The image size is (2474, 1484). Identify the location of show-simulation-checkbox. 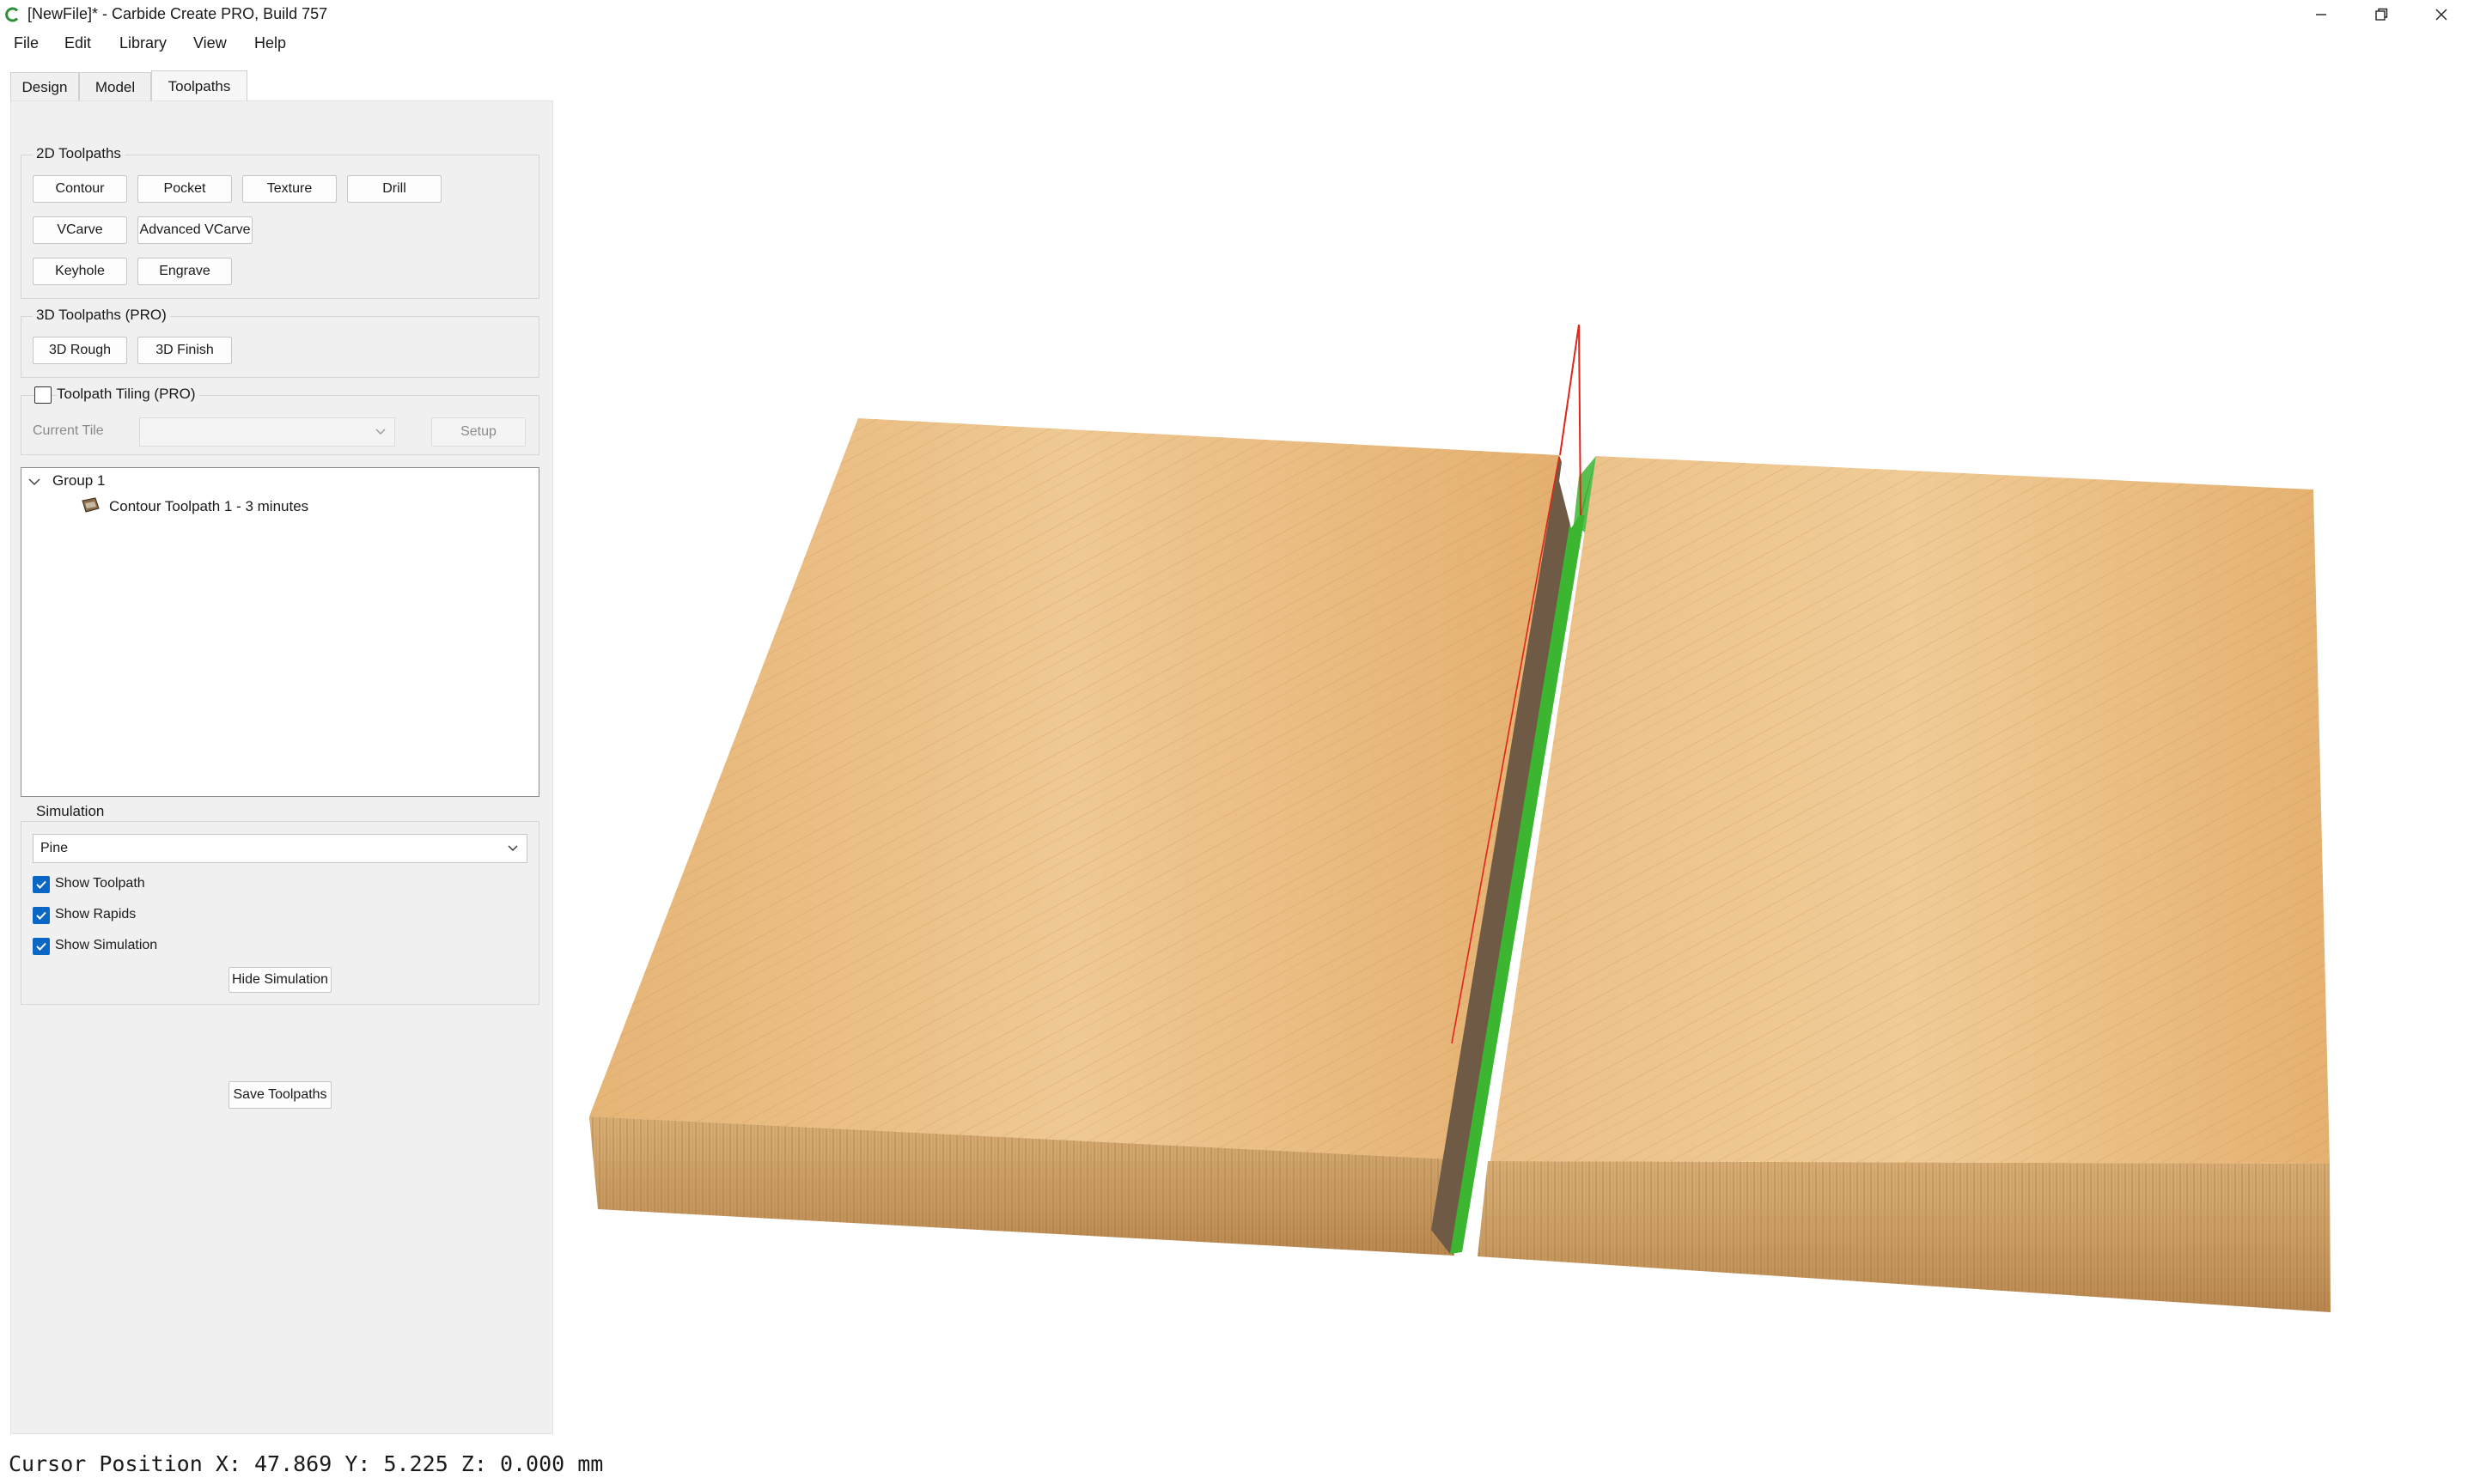
(41, 946).